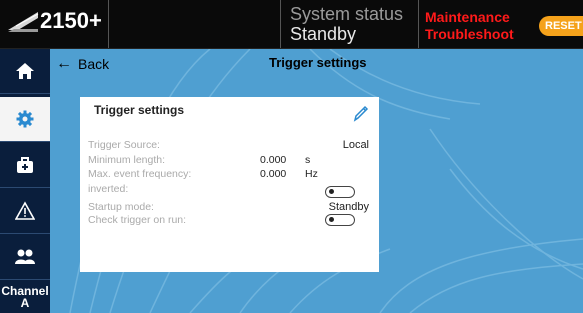  I want to click on users-icon, so click(25, 256).